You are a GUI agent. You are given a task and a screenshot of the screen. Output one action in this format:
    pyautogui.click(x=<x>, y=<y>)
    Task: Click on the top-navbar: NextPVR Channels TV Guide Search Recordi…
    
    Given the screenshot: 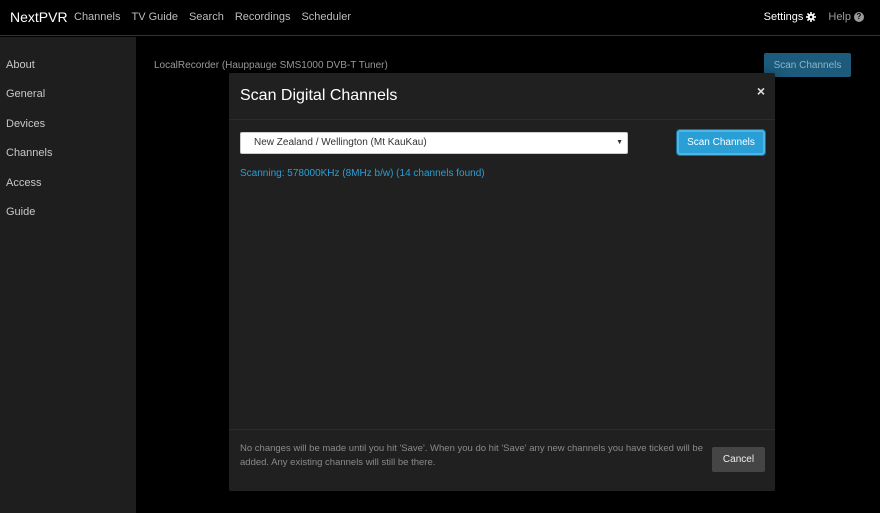 What is the action you would take?
    pyautogui.click(x=440, y=18)
    